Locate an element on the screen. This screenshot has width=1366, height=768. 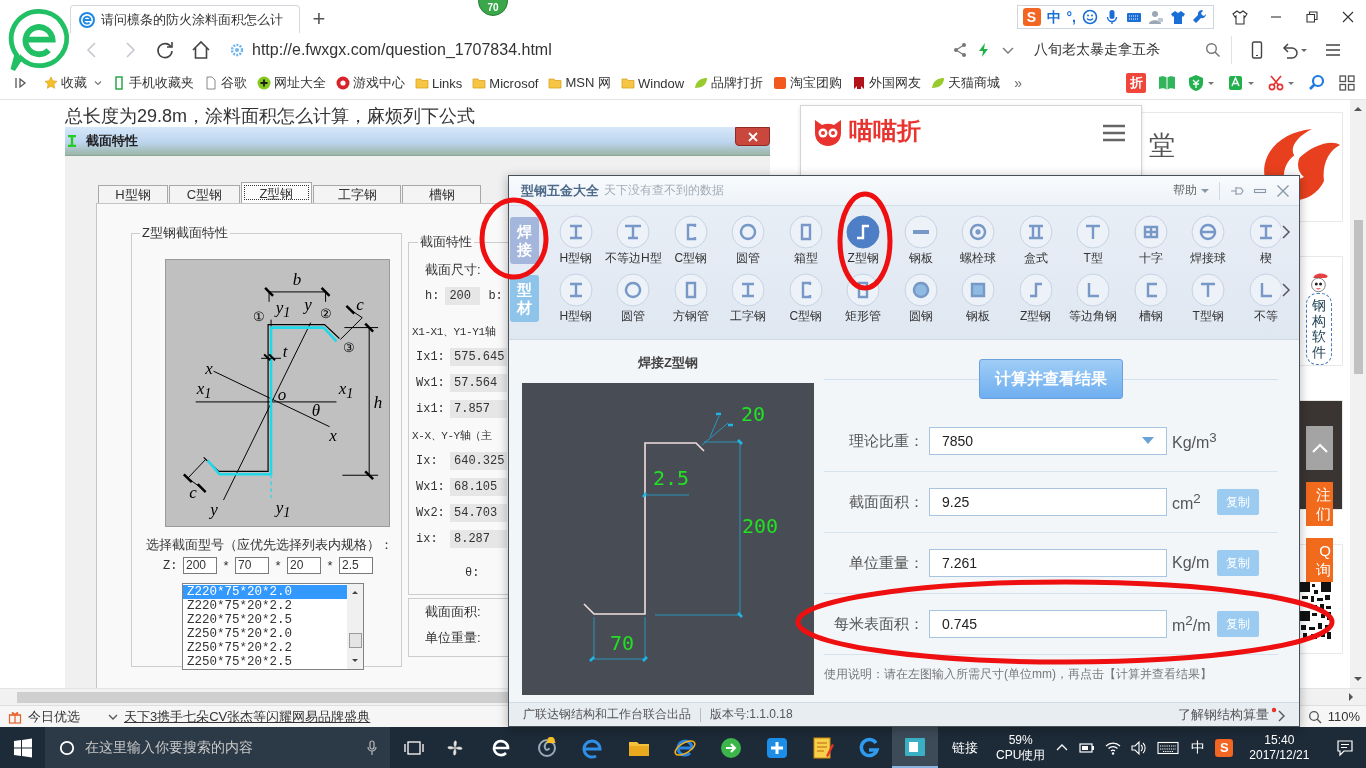
dimension-value: 70 is located at coordinates (622, 643).